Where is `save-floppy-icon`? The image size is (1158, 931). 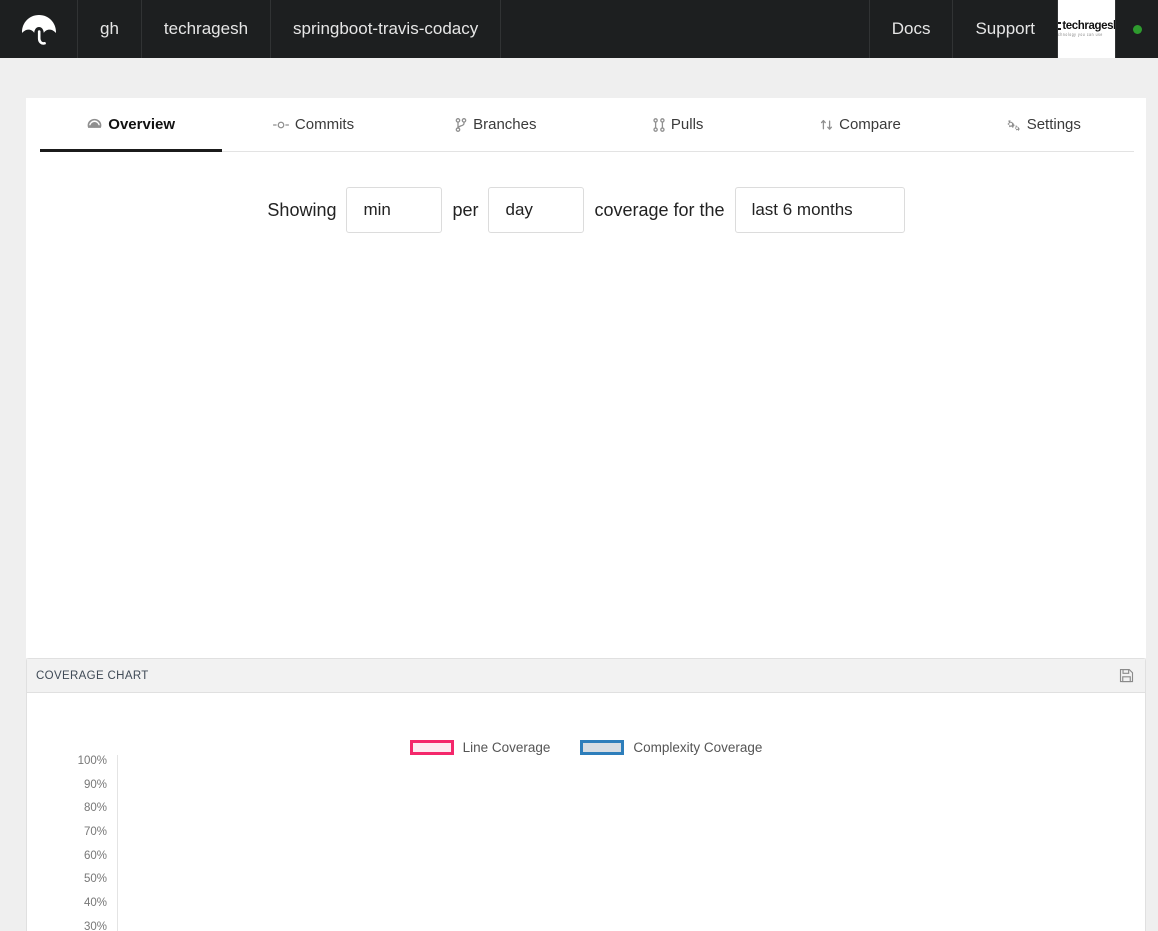
save-floppy-icon is located at coordinates (1126, 675).